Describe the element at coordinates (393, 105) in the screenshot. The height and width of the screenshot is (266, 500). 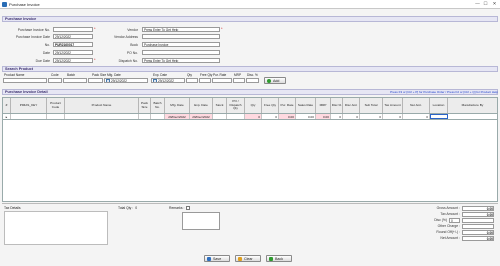
I see `col-header: Tax Amount` at that location.